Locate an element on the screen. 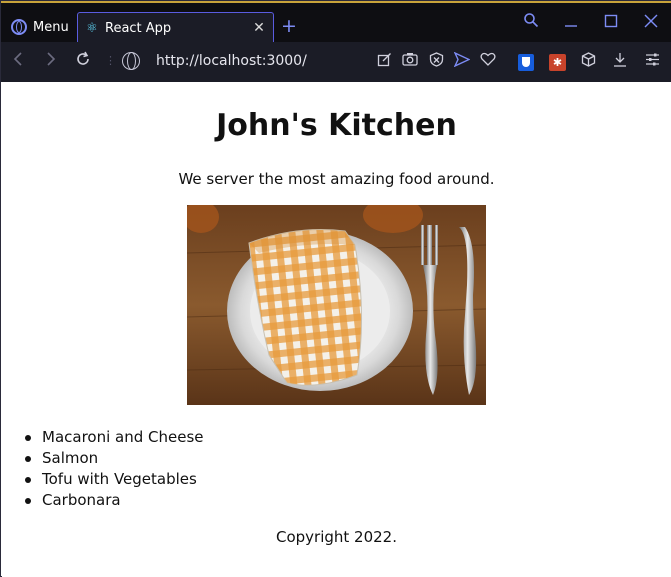 The width and height of the screenshot is (671, 577). maximize-button is located at coordinates (611, 23).